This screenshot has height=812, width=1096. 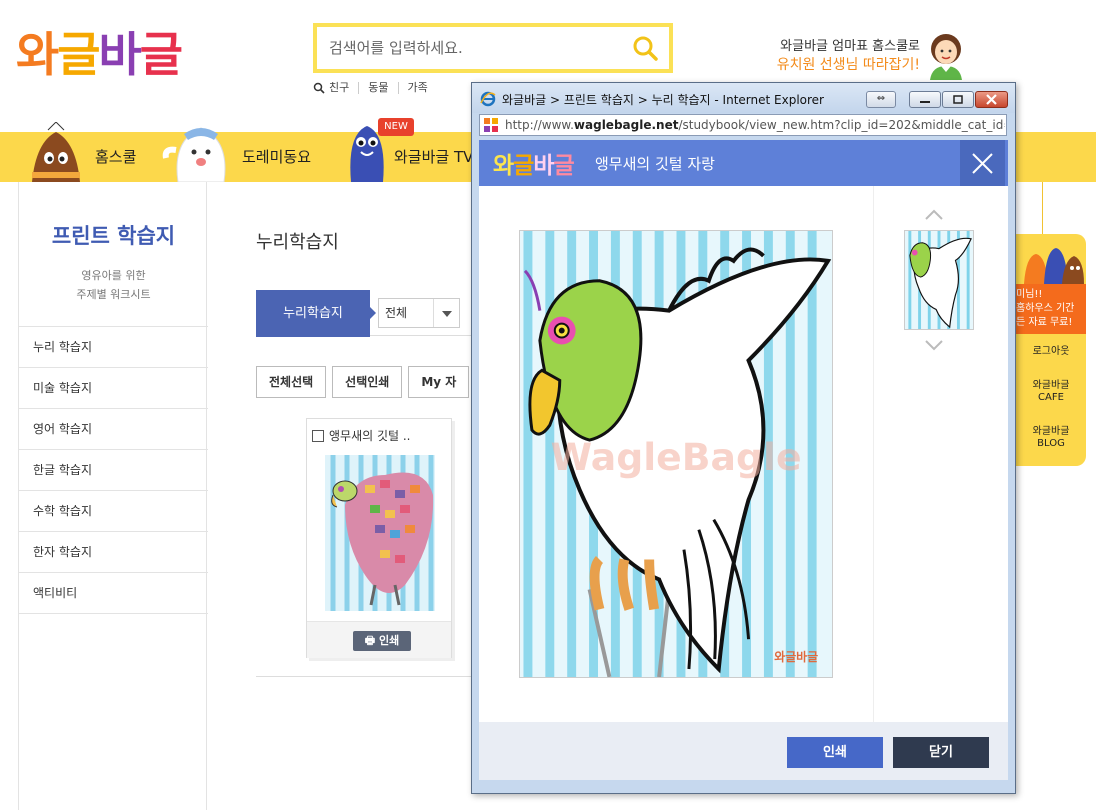 What do you see at coordinates (1042, 208) in the screenshot?
I see `banner-string` at bounding box center [1042, 208].